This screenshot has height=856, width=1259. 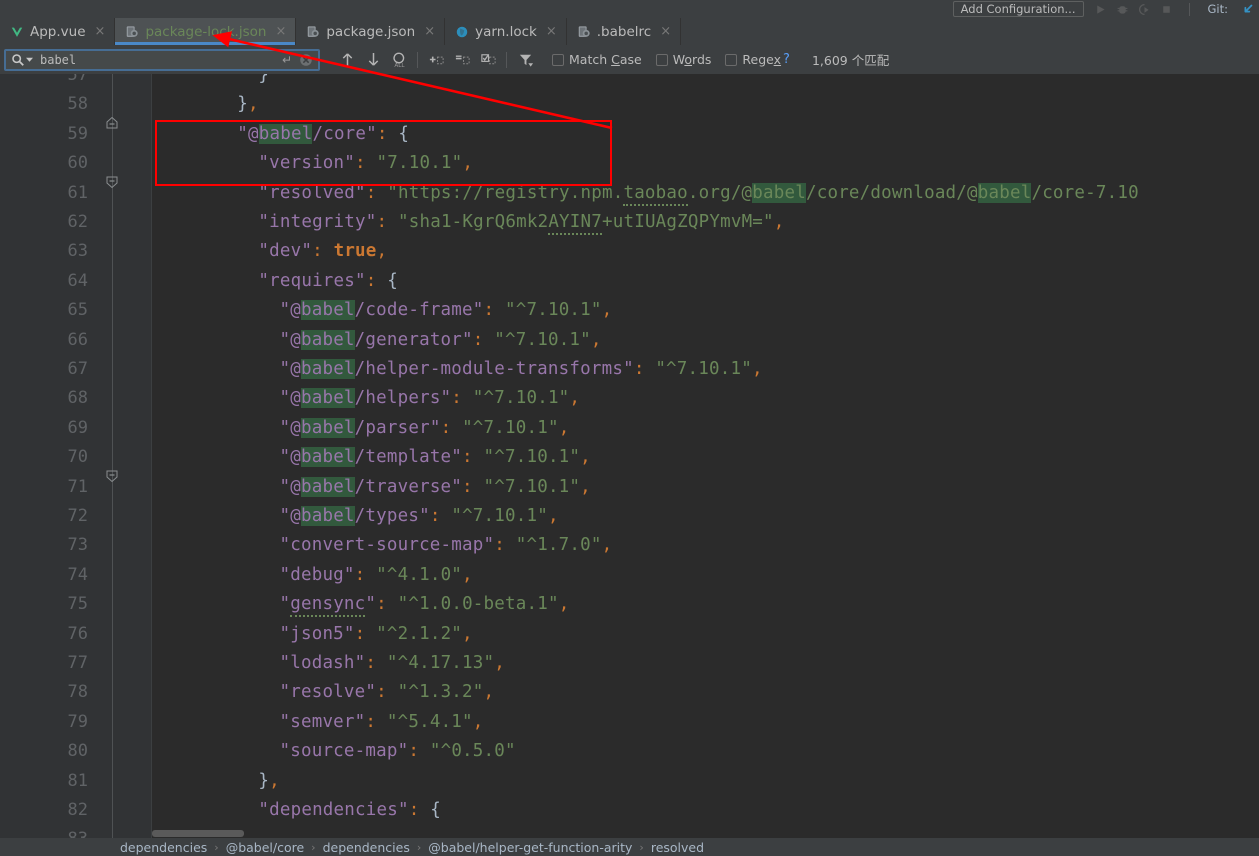 I want to click on find-option-0: Match Case, so click(x=597, y=59).